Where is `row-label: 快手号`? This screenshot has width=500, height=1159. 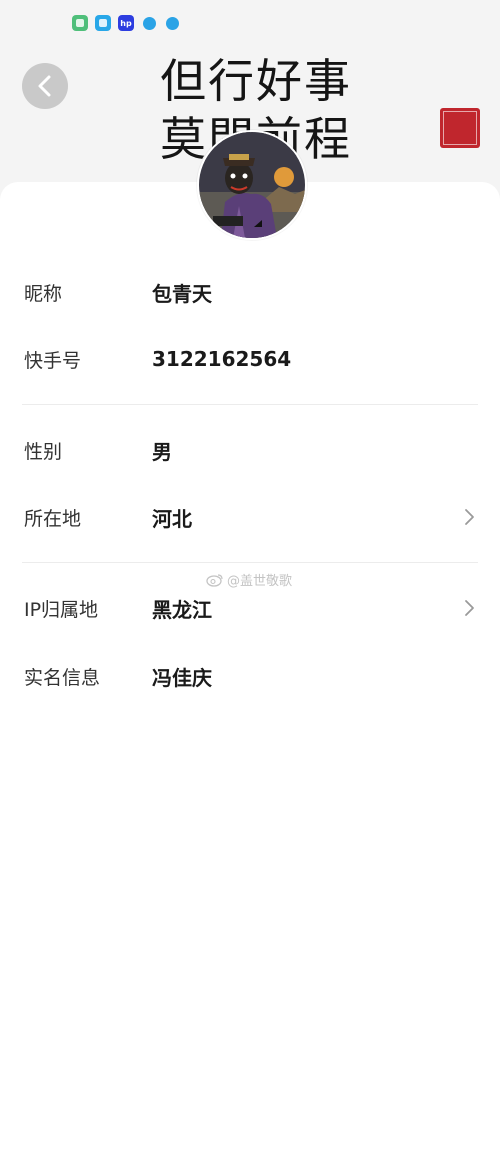
row-label: 快手号 is located at coordinates (53, 360).